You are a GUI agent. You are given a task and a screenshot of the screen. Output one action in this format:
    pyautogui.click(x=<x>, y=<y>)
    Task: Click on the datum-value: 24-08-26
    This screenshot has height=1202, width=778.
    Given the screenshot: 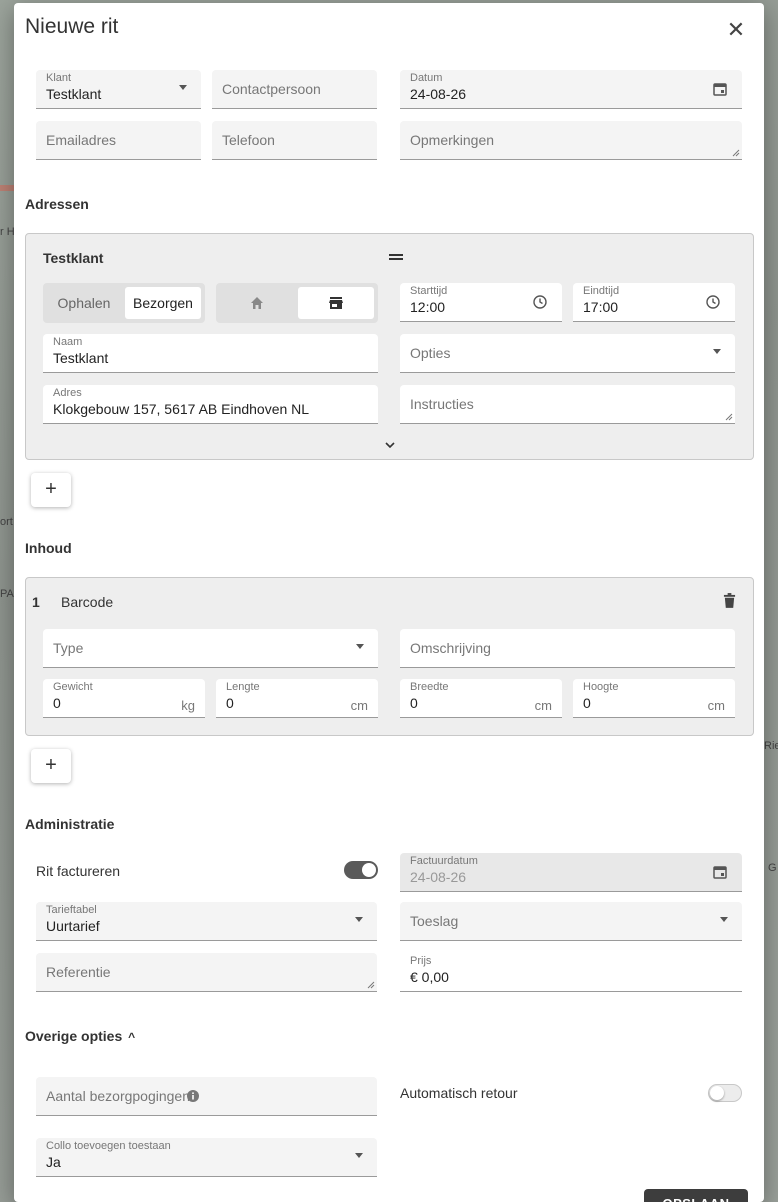 What is the action you would take?
    pyautogui.click(x=438, y=94)
    